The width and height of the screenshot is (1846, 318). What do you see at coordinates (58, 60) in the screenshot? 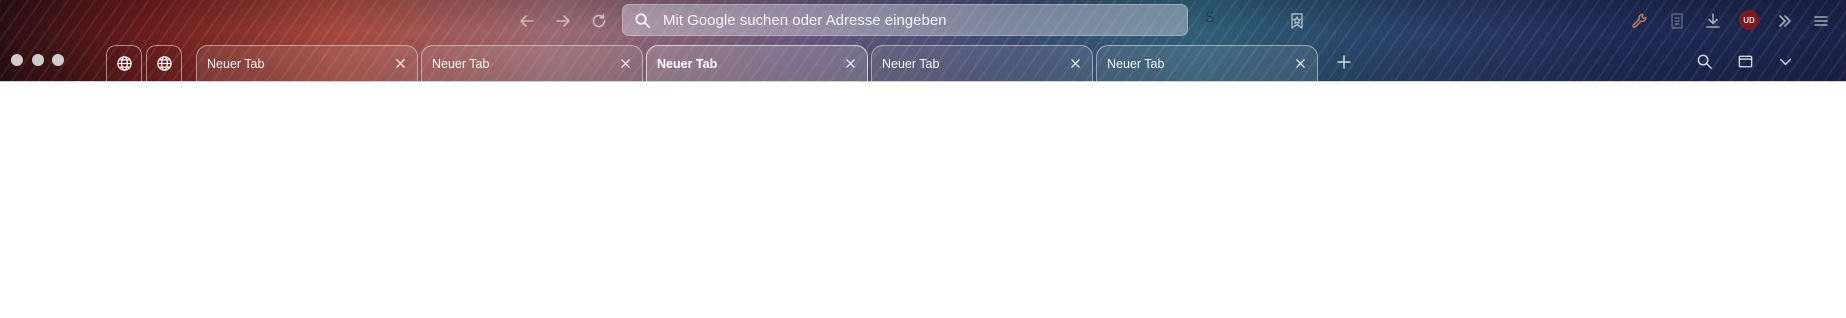
I see `window-zoom-dot` at bounding box center [58, 60].